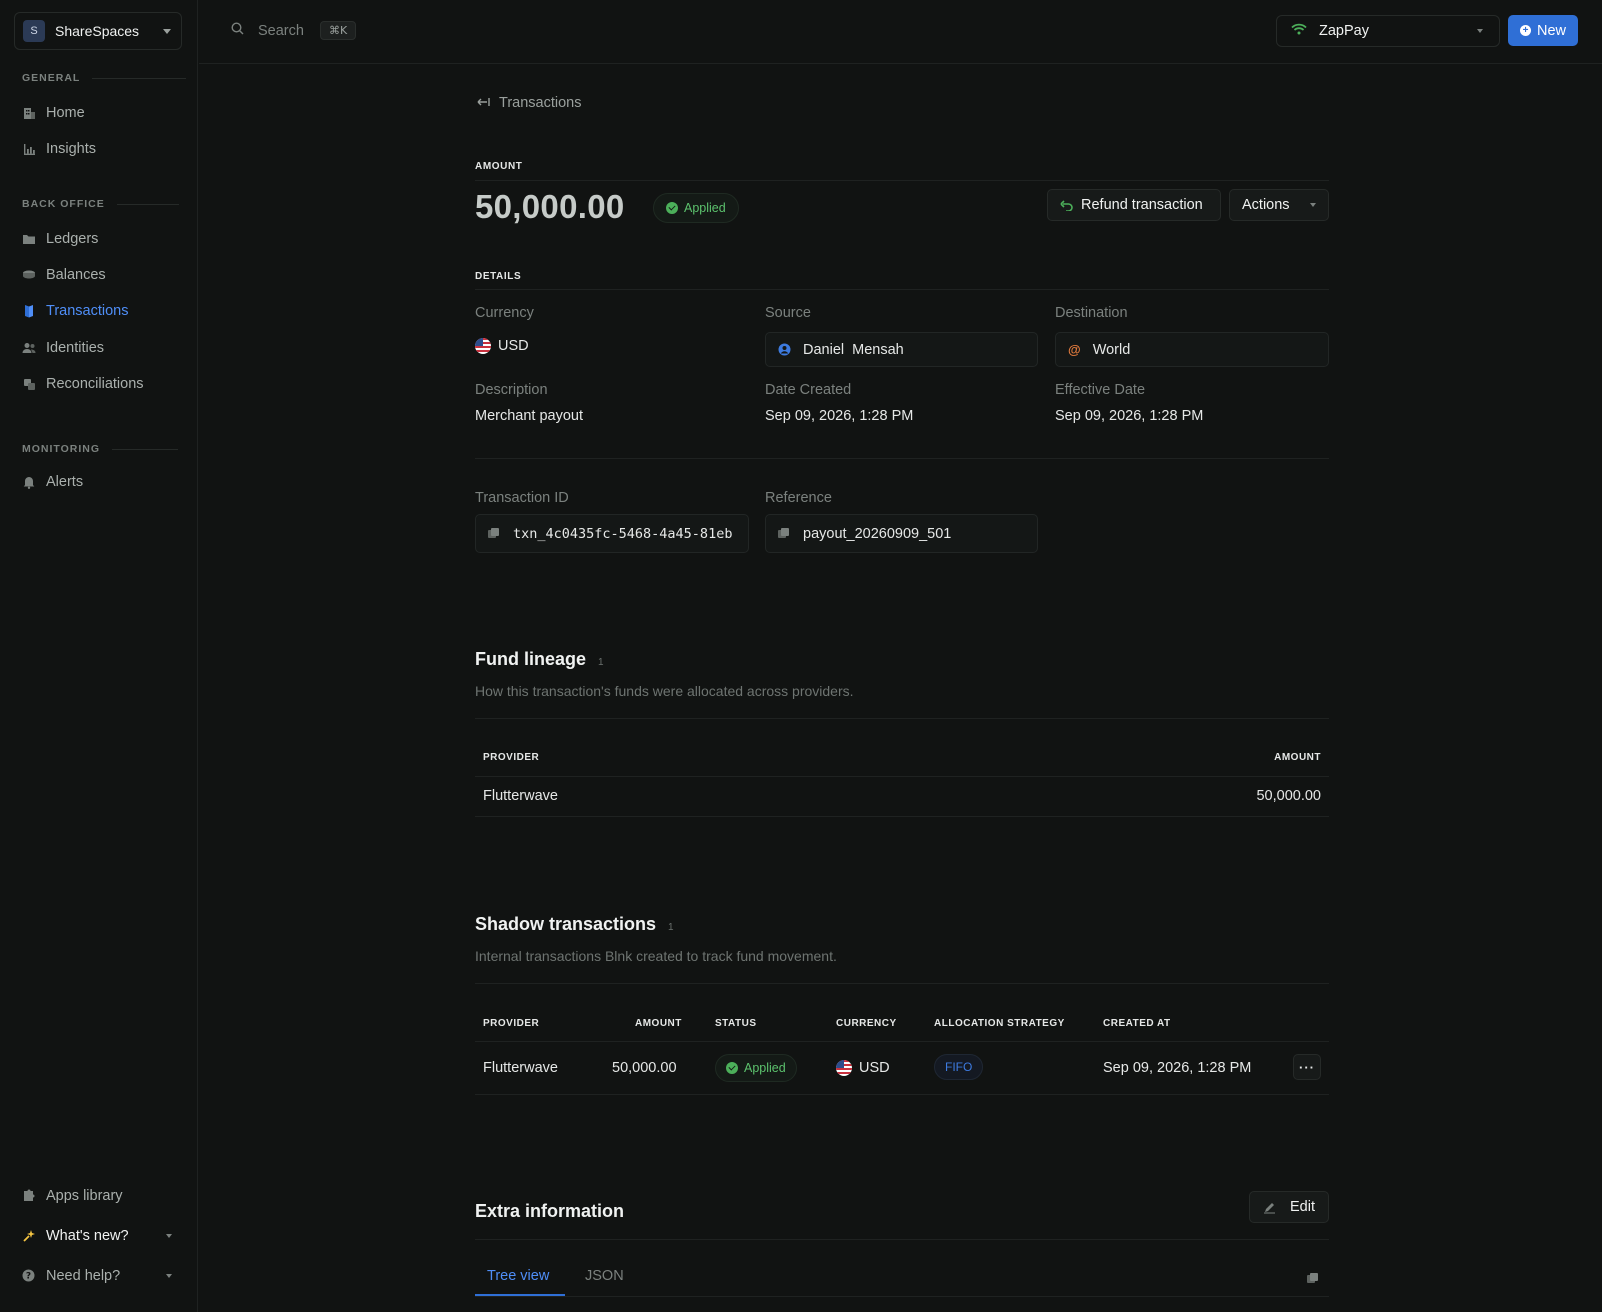 This screenshot has height=1312, width=1602. Describe the element at coordinates (1543, 30) in the screenshot. I see `new-button: + New` at that location.